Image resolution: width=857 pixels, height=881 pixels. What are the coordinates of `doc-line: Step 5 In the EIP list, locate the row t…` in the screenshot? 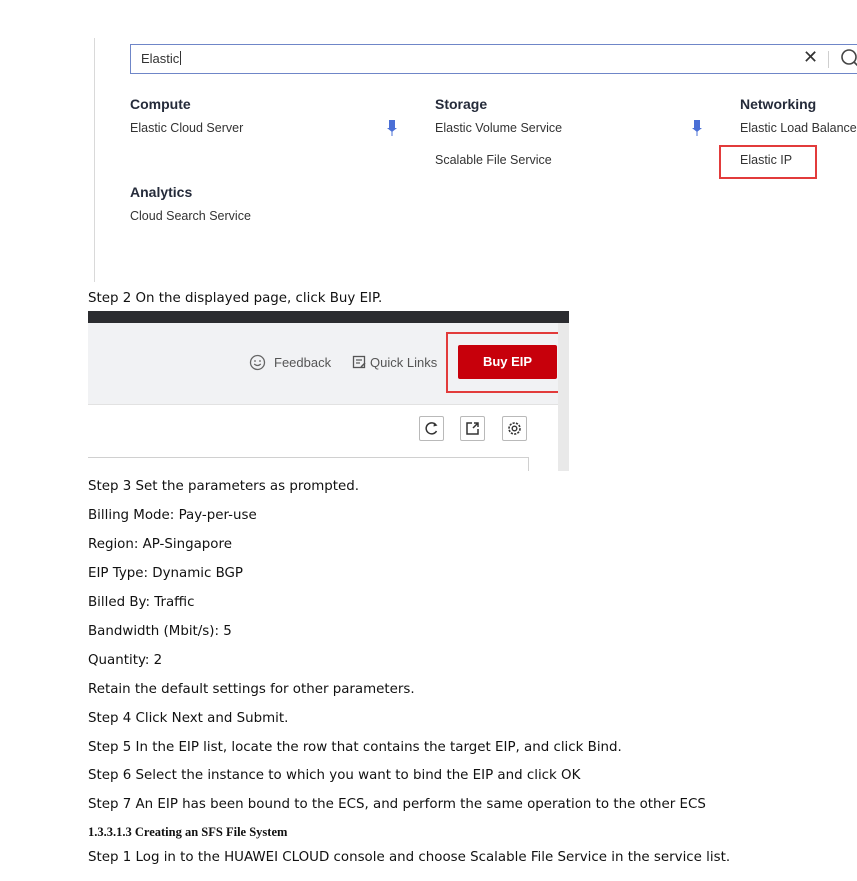 It's located at (355, 747).